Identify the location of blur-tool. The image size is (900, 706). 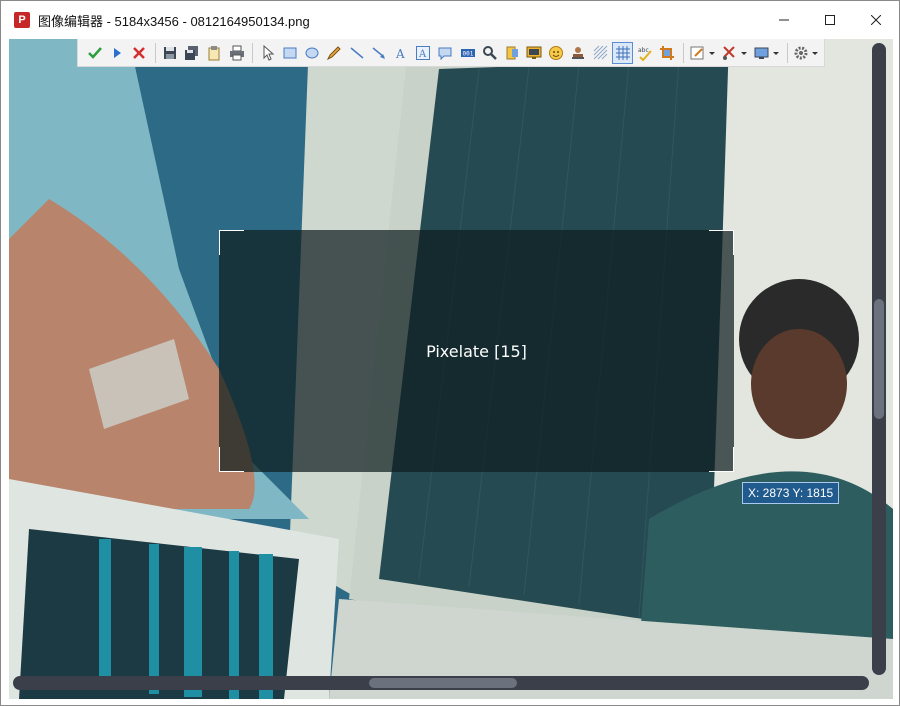
(600, 53).